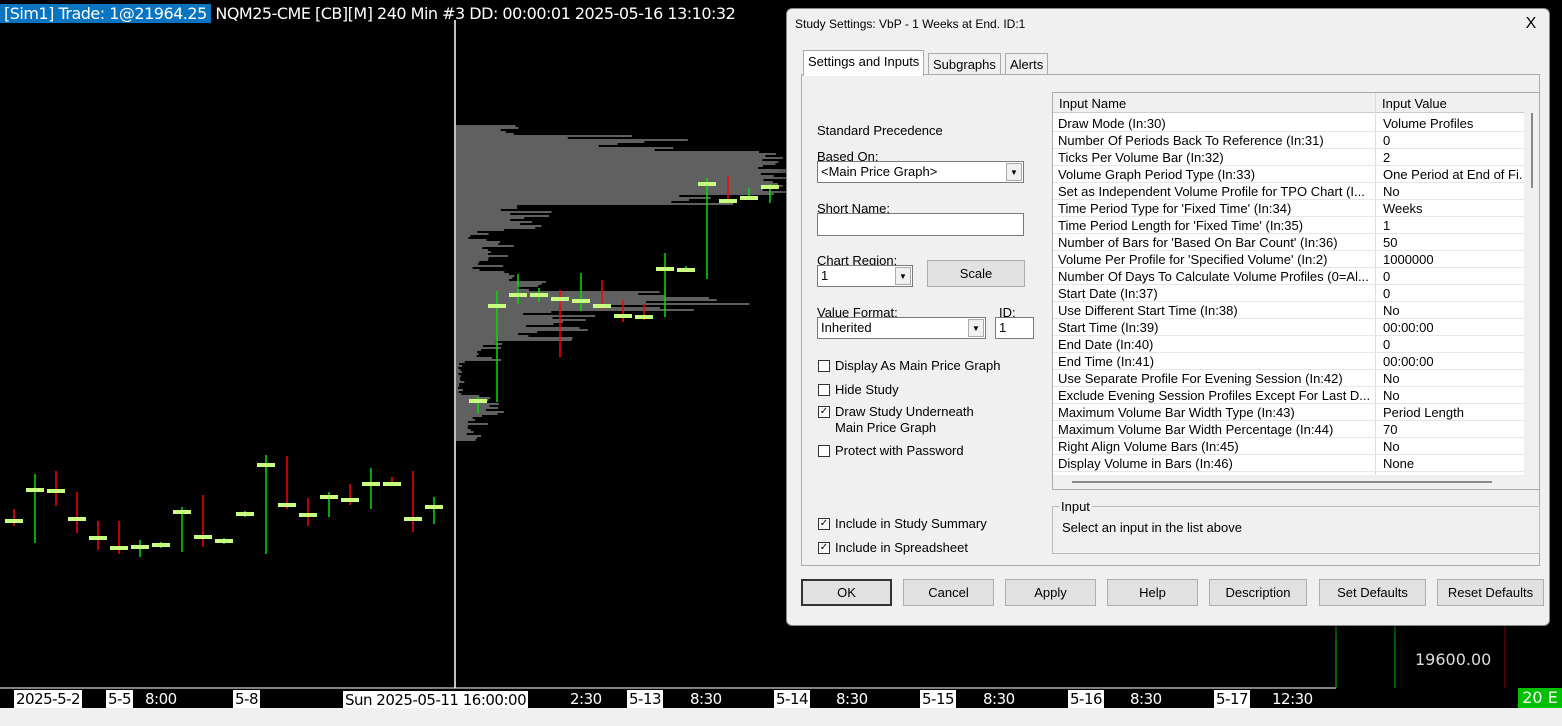  I want to click on id-input: 1, so click(1014, 328).